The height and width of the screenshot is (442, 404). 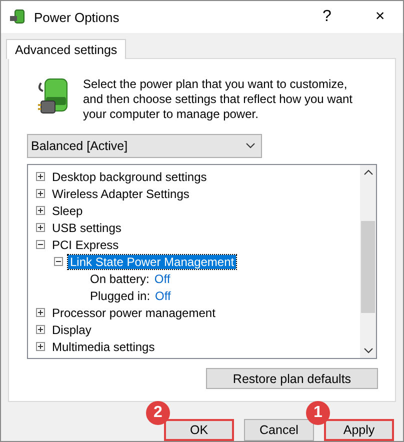 What do you see at coordinates (327, 17) in the screenshot?
I see `help-button: ?` at bounding box center [327, 17].